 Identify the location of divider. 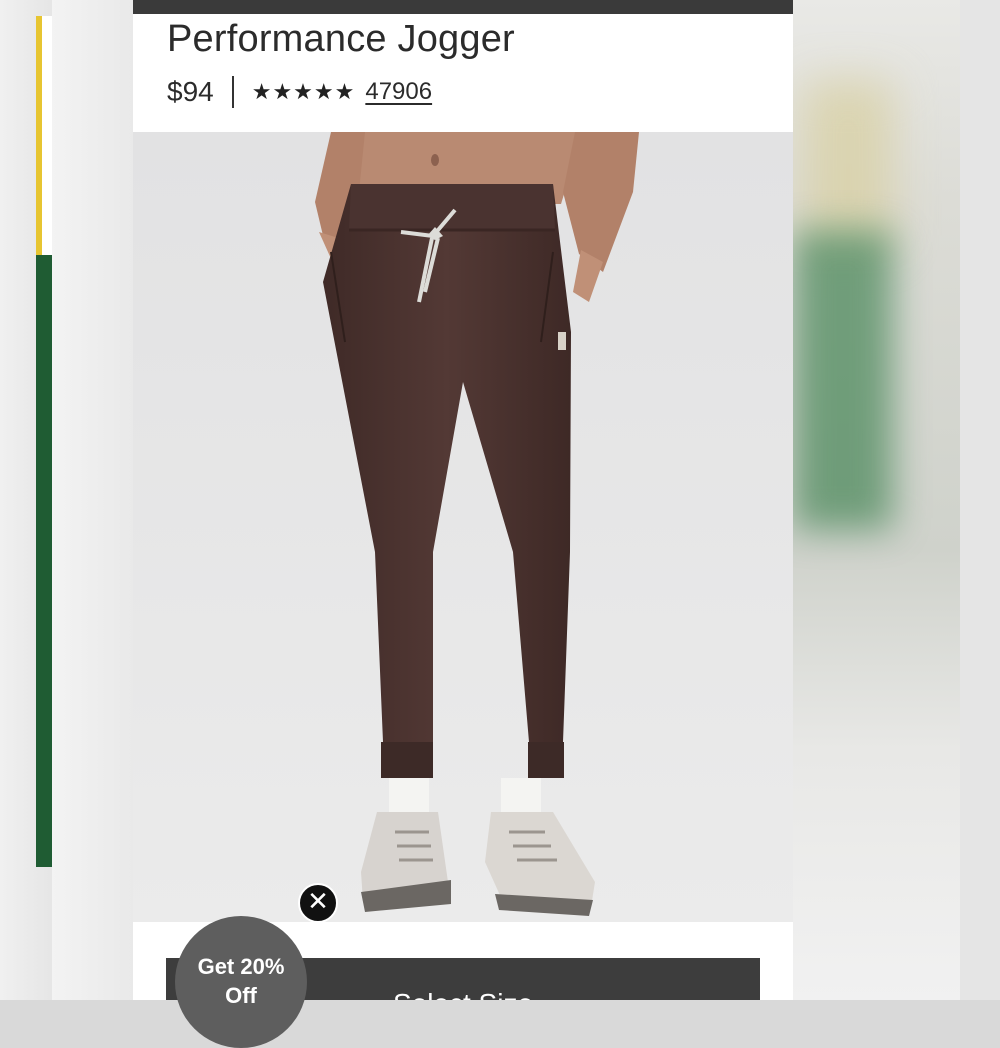
(232, 92).